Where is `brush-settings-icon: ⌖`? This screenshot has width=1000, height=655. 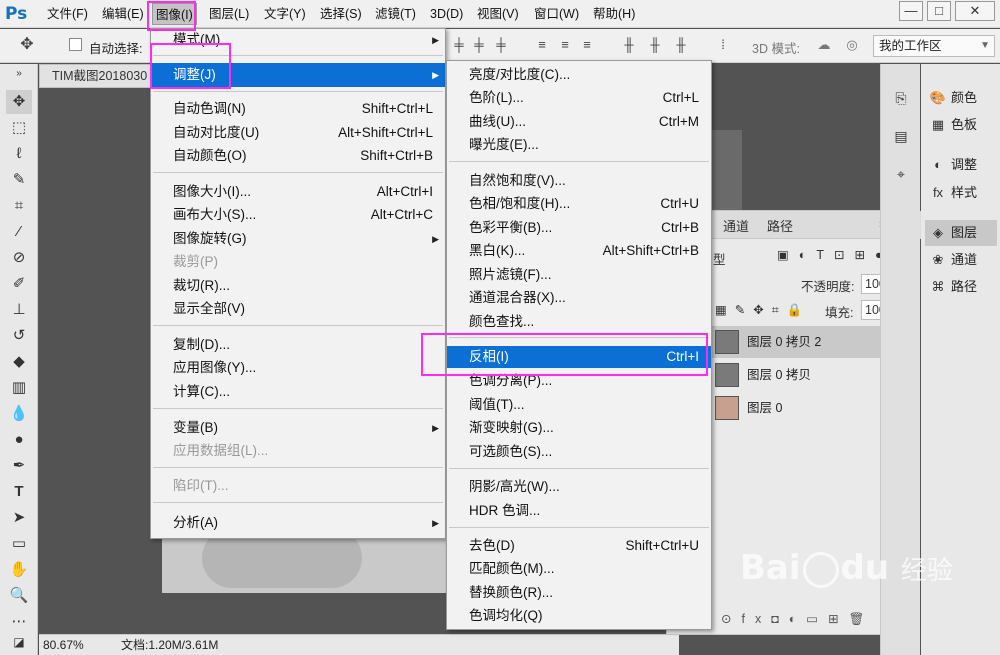
brush-settings-icon: ⌖ is located at coordinates (901, 174).